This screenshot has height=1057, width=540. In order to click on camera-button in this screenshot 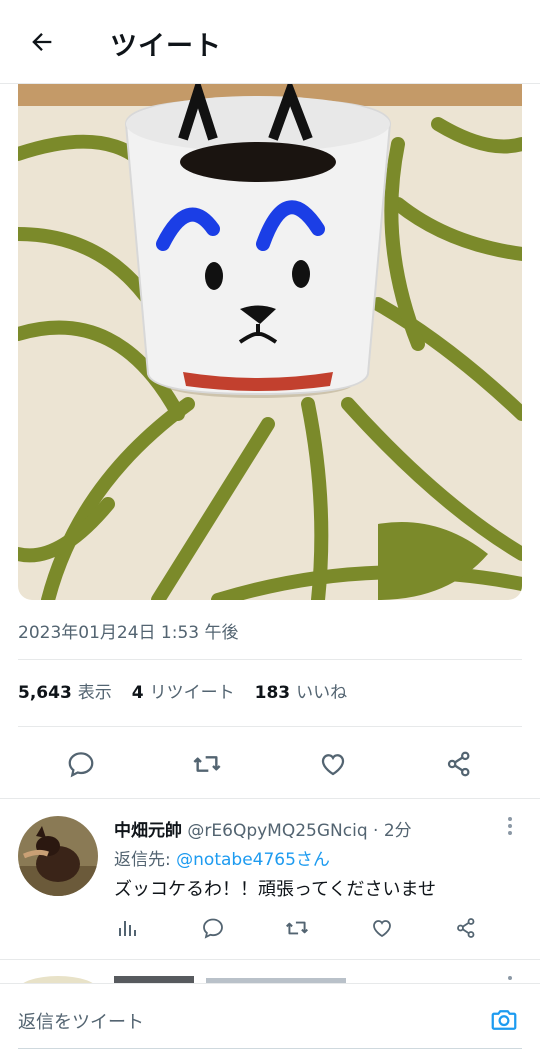, I will do `click(504, 1020)`.